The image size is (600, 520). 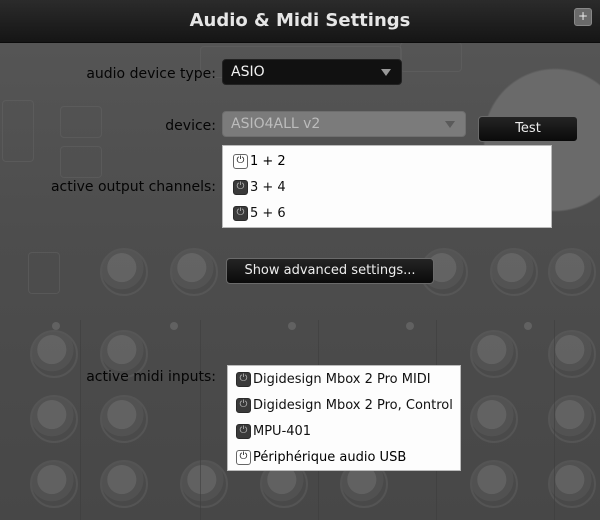 What do you see at coordinates (344, 124) in the screenshot?
I see `device-select: ASIO4ALL v2` at bounding box center [344, 124].